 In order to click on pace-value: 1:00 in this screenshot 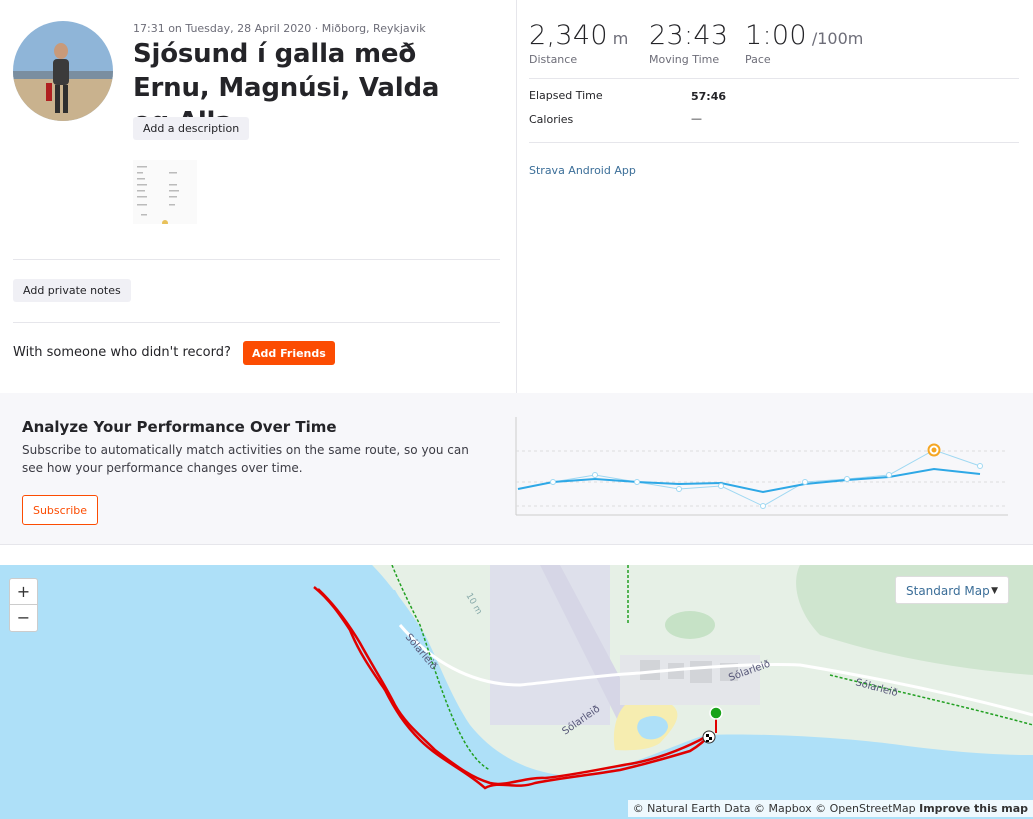, I will do `click(776, 35)`.